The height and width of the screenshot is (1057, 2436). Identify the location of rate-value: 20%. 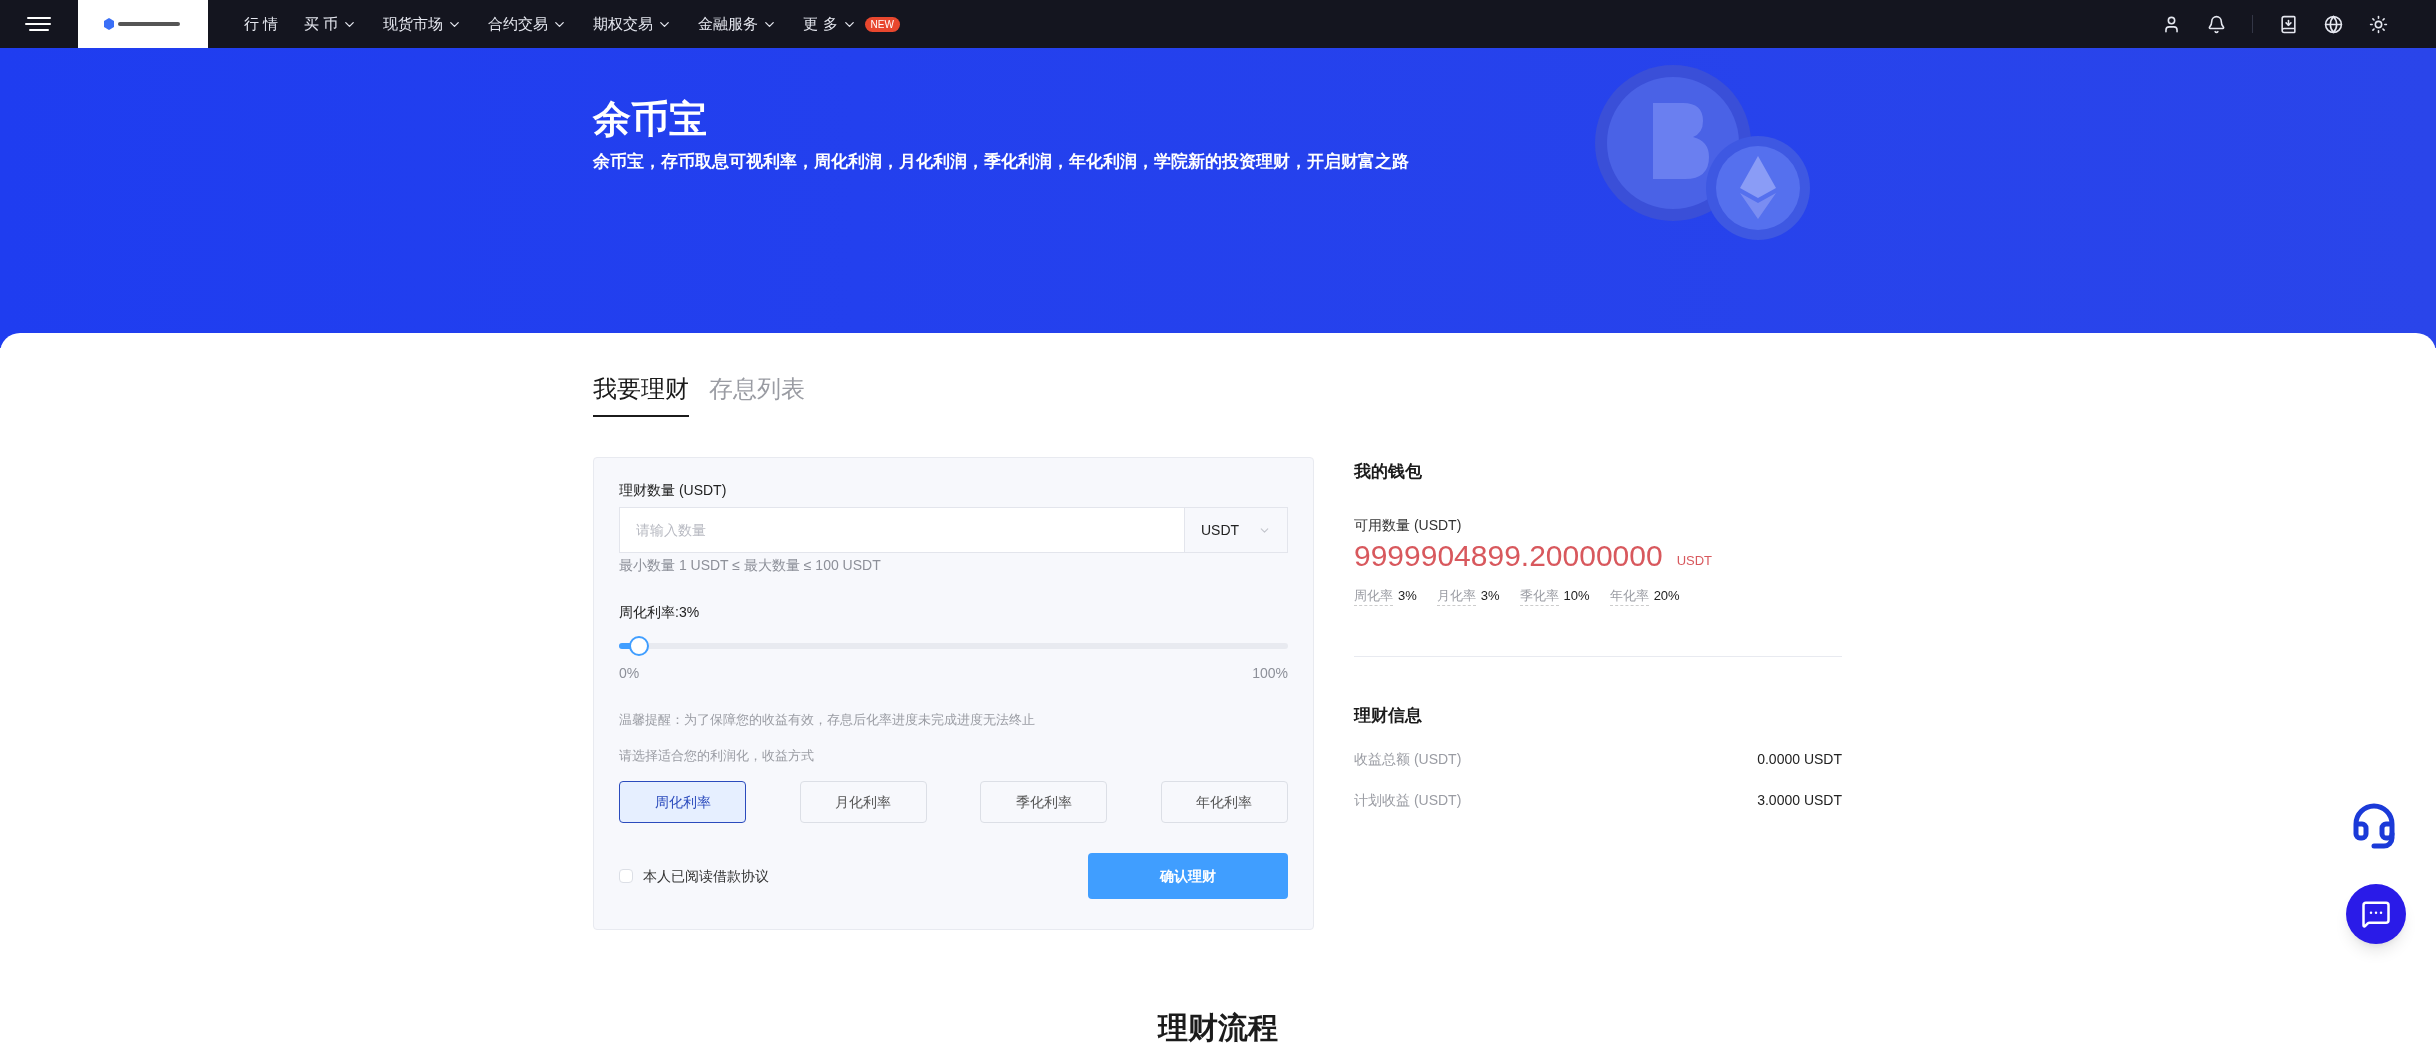
(1666, 595).